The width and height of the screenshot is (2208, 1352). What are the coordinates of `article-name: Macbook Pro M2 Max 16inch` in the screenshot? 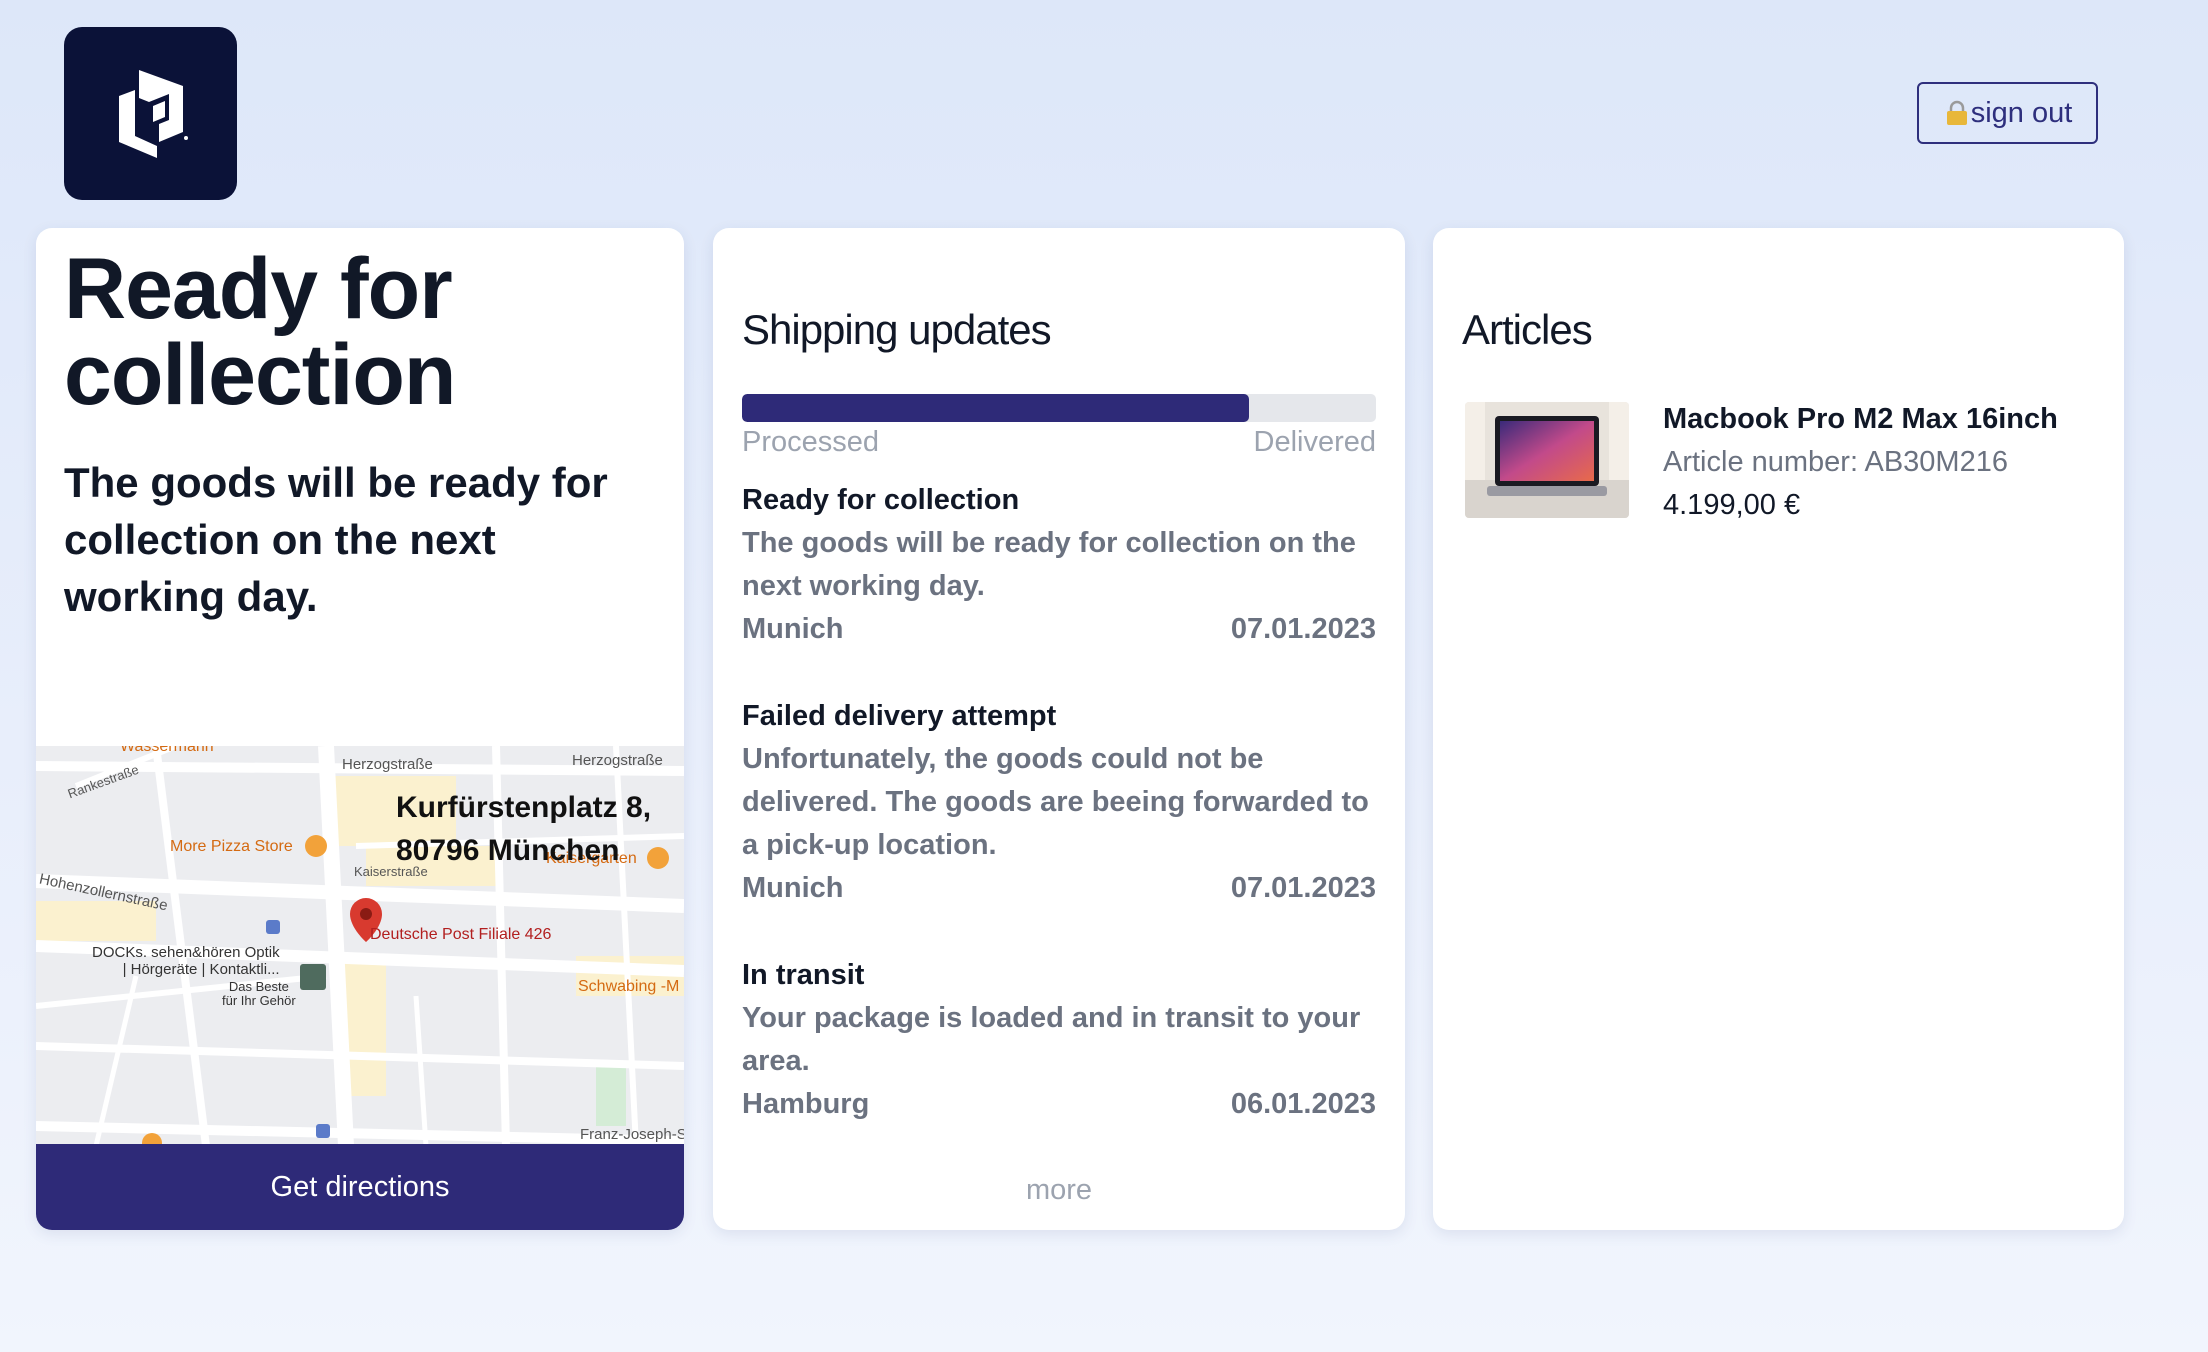 It's located at (1860, 419).